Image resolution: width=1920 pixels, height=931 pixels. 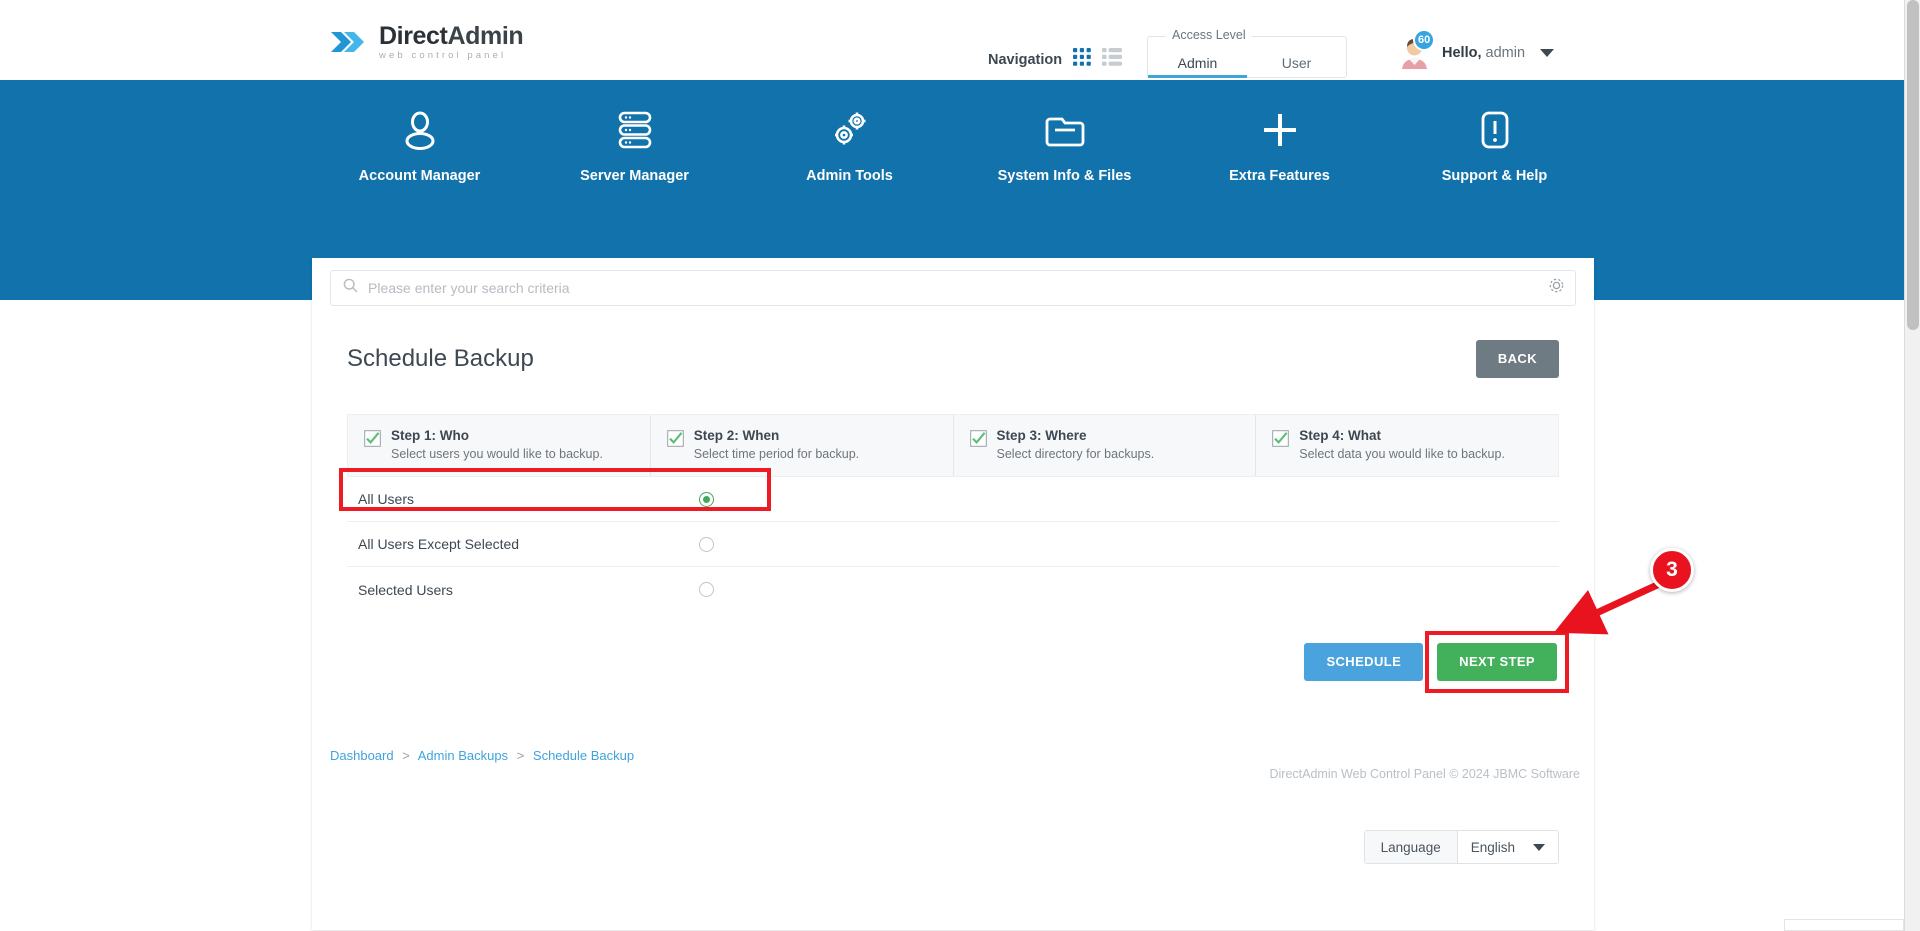 I want to click on annotation-step-badge: 3, so click(x=1672, y=570).